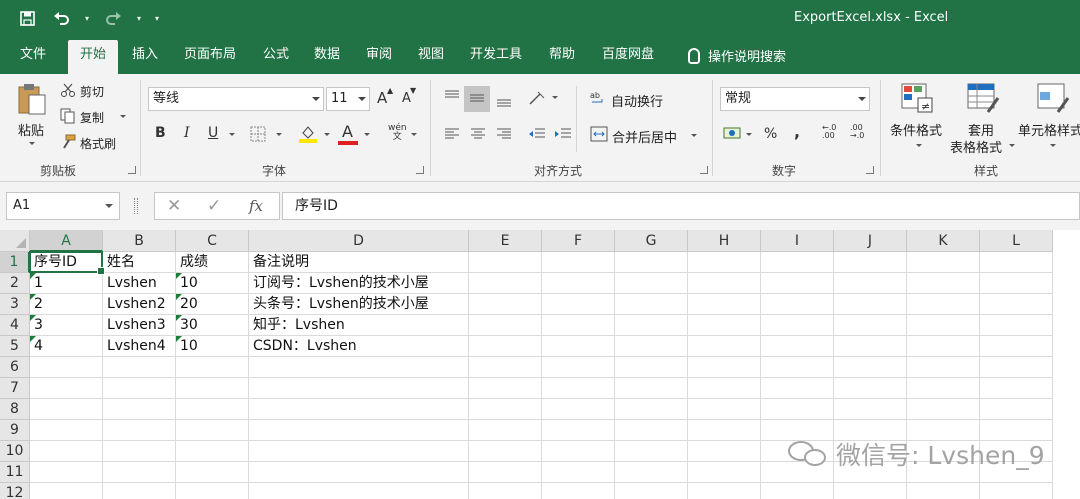 The height and width of the screenshot is (499, 1080). I want to click on cell-f2, so click(578, 283).